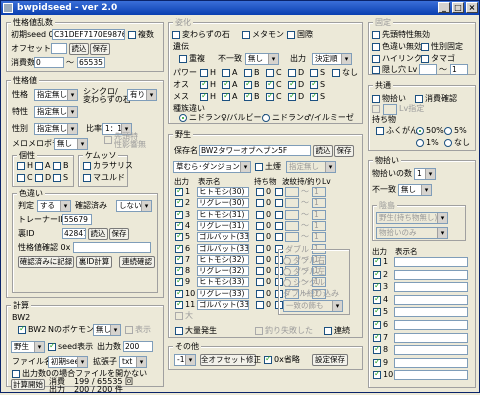  I want to click on power-c-checkbox, so click(270, 73).